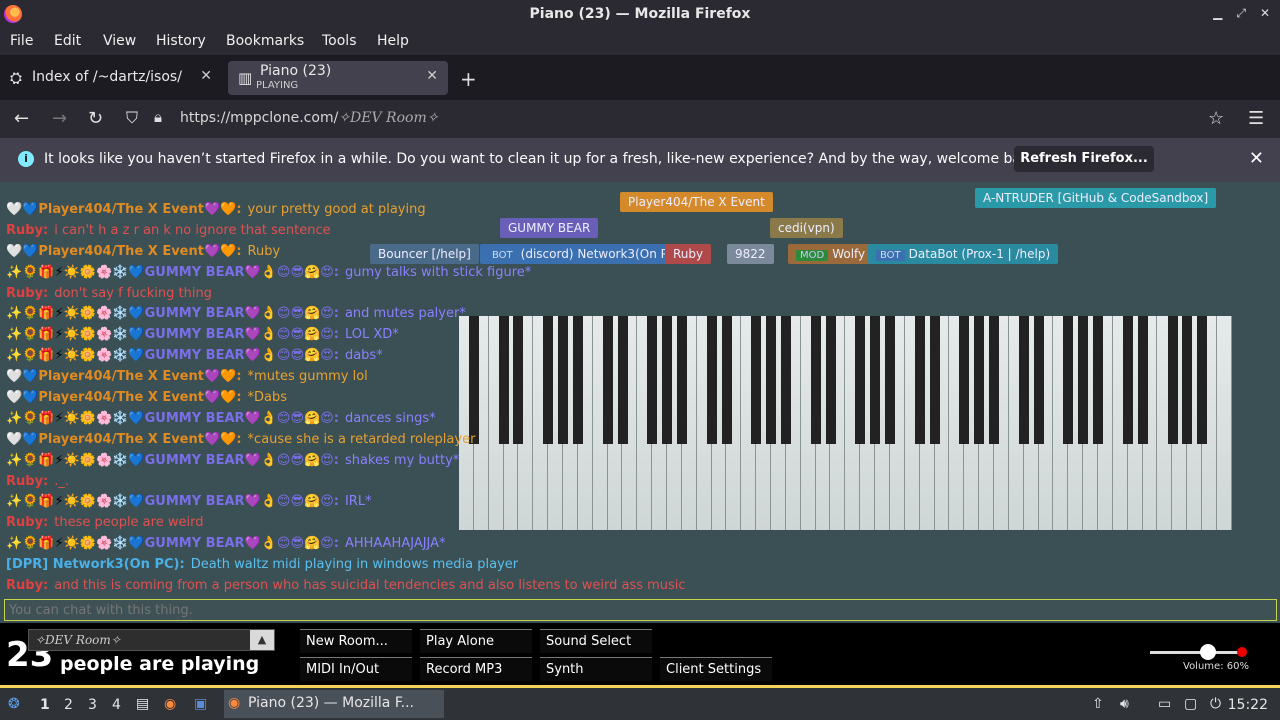  What do you see at coordinates (151, 640) in the screenshot?
I see `room-select: ✧DEV Room✧ ▲` at bounding box center [151, 640].